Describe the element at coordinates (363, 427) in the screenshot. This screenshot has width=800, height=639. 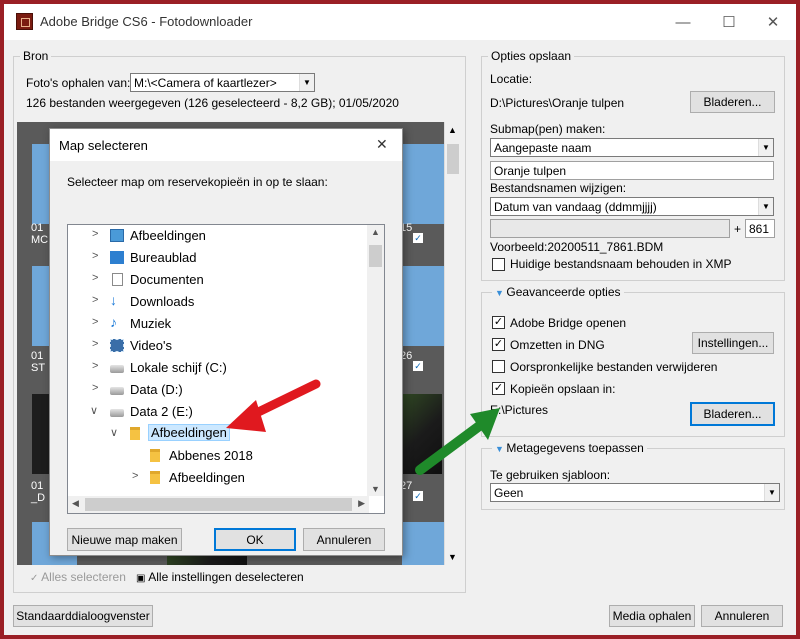
I see `annotation-arrows` at that location.